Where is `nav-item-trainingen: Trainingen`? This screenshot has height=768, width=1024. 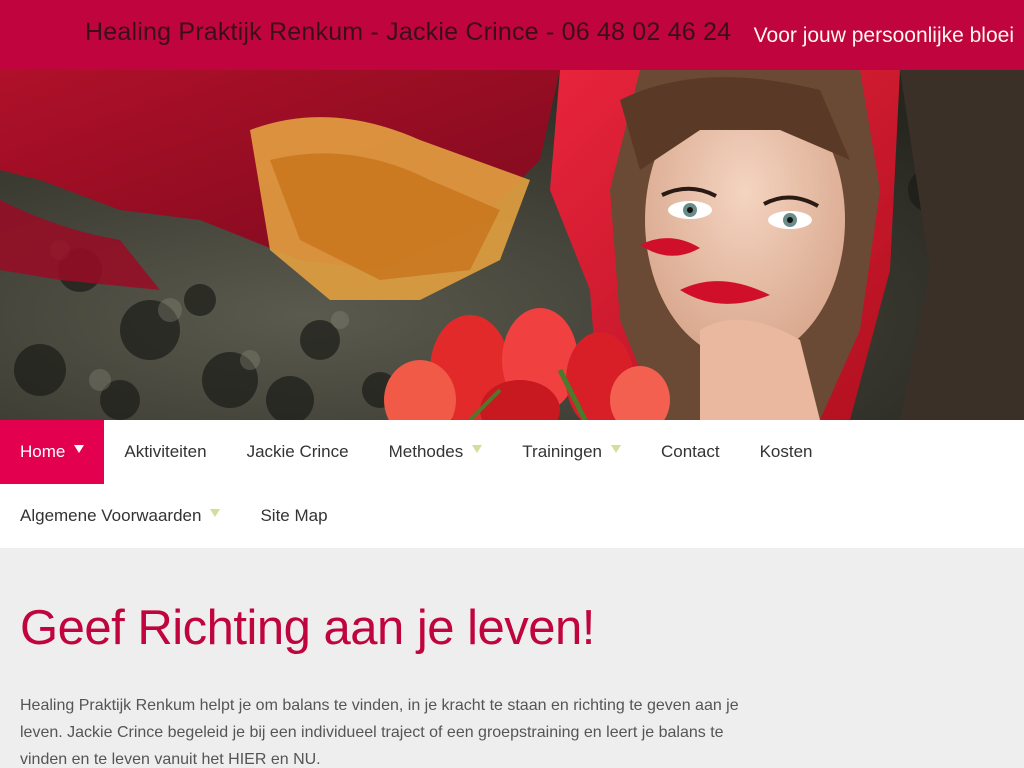
nav-item-trainingen: Trainingen is located at coordinates (571, 452).